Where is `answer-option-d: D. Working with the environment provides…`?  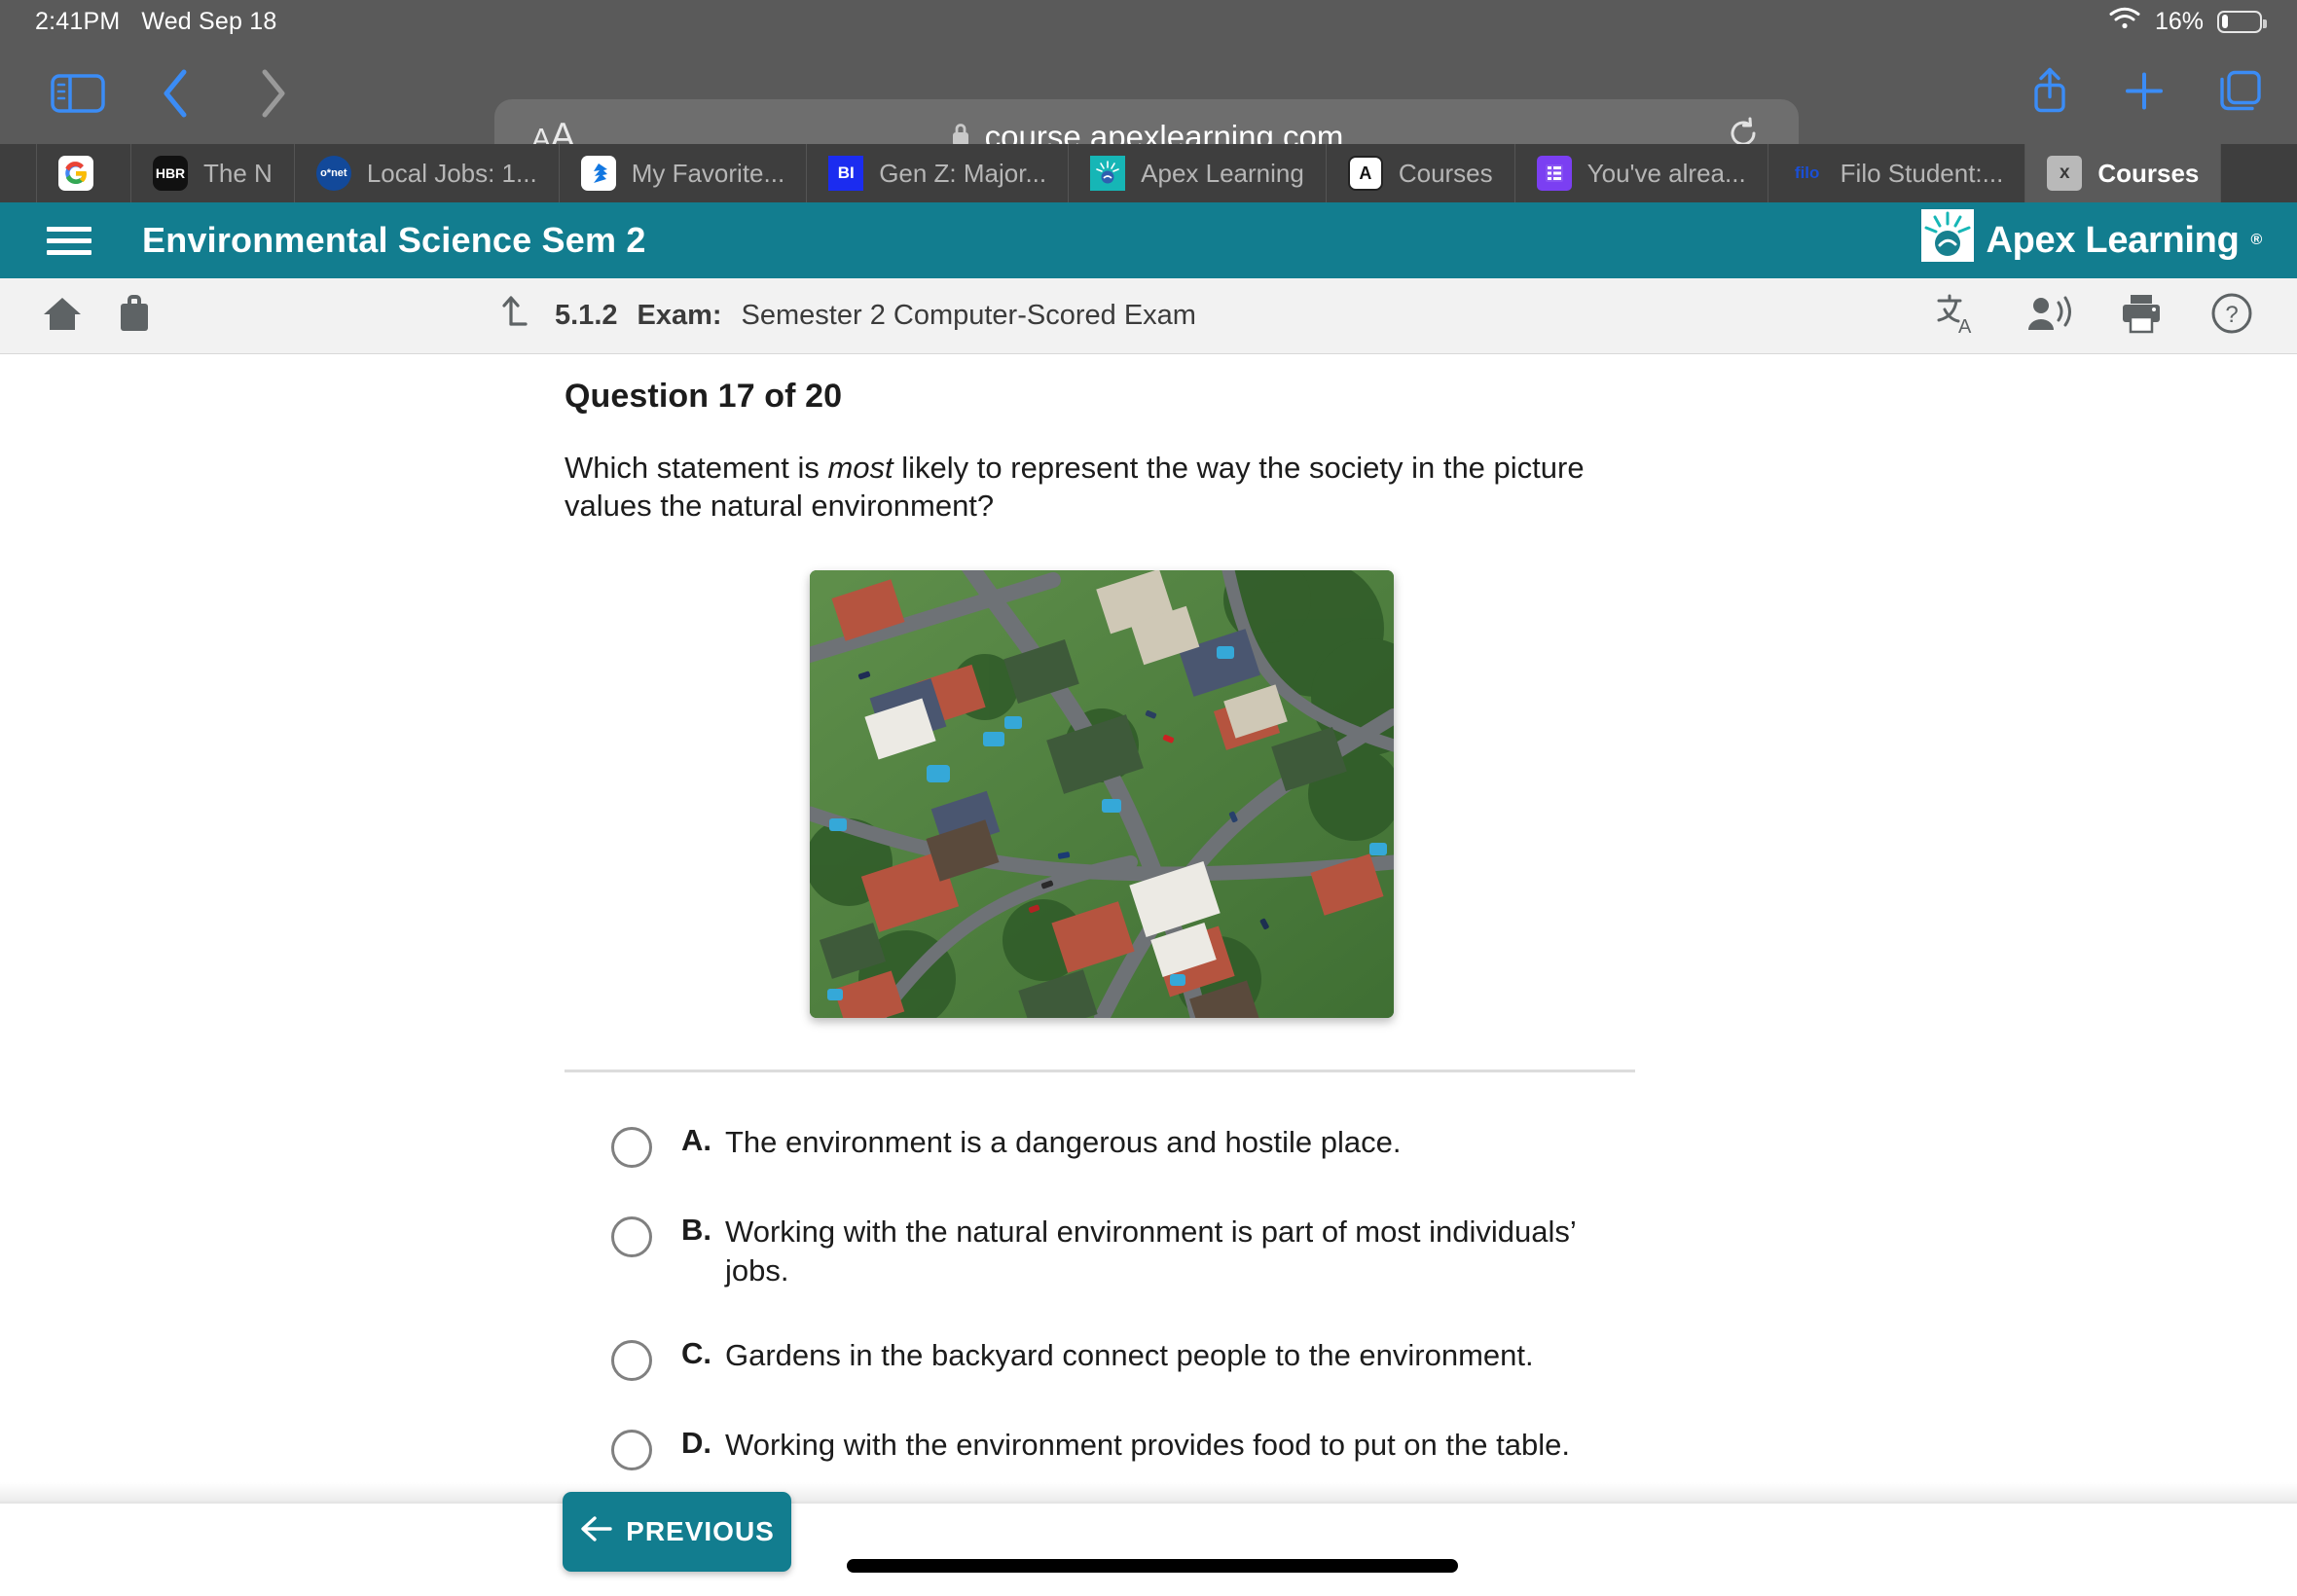
answer-option-d: D. Working with the environment provides… is located at coordinates (1127, 1448).